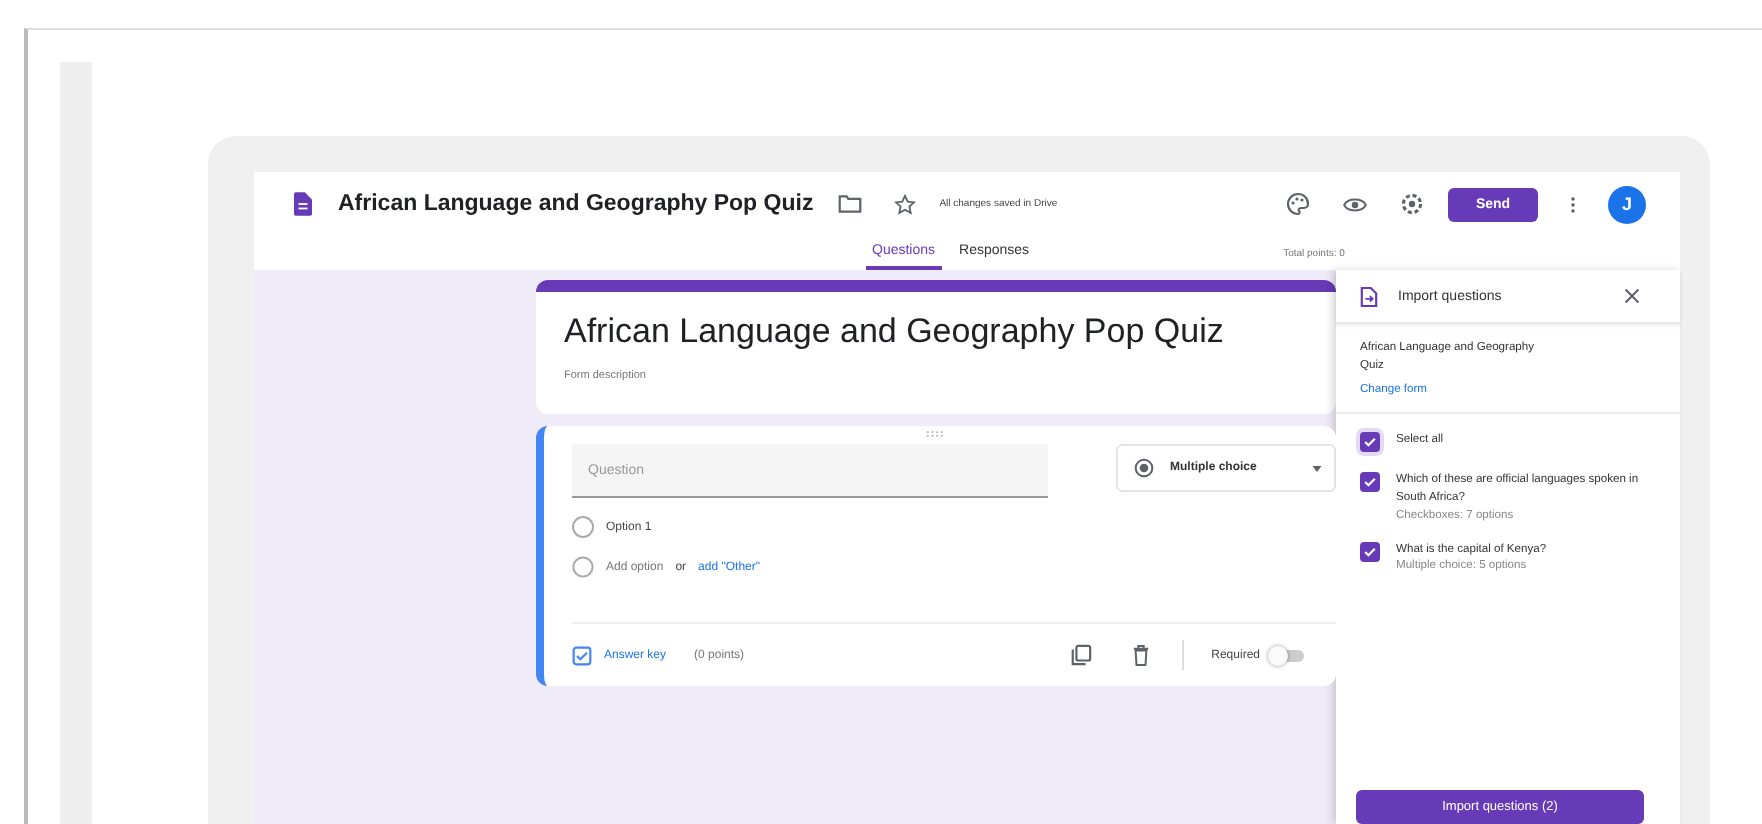 This screenshot has height=824, width=1762. Describe the element at coordinates (583, 567) in the screenshot. I see `circle-icon` at that location.